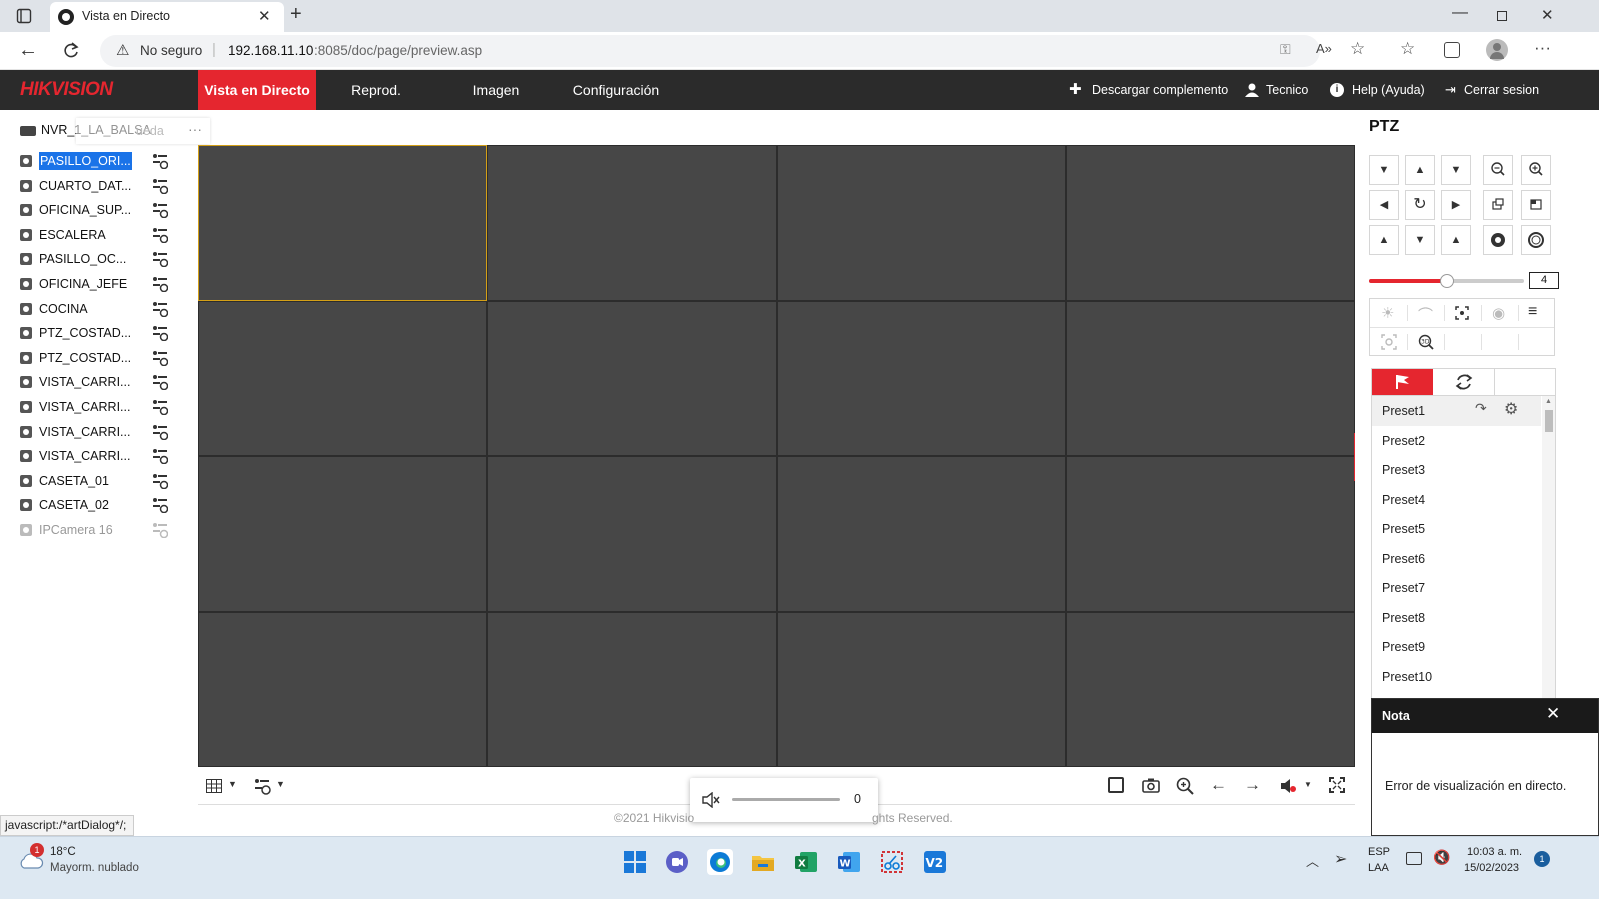 The image size is (1599, 899). I want to click on volume-slider, so click(786, 799).